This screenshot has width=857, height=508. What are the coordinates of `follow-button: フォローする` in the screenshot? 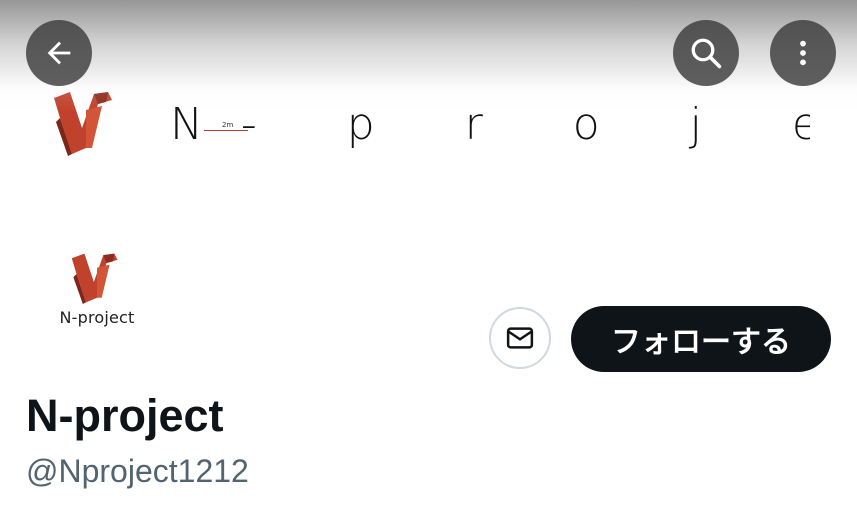 It's located at (701, 339).